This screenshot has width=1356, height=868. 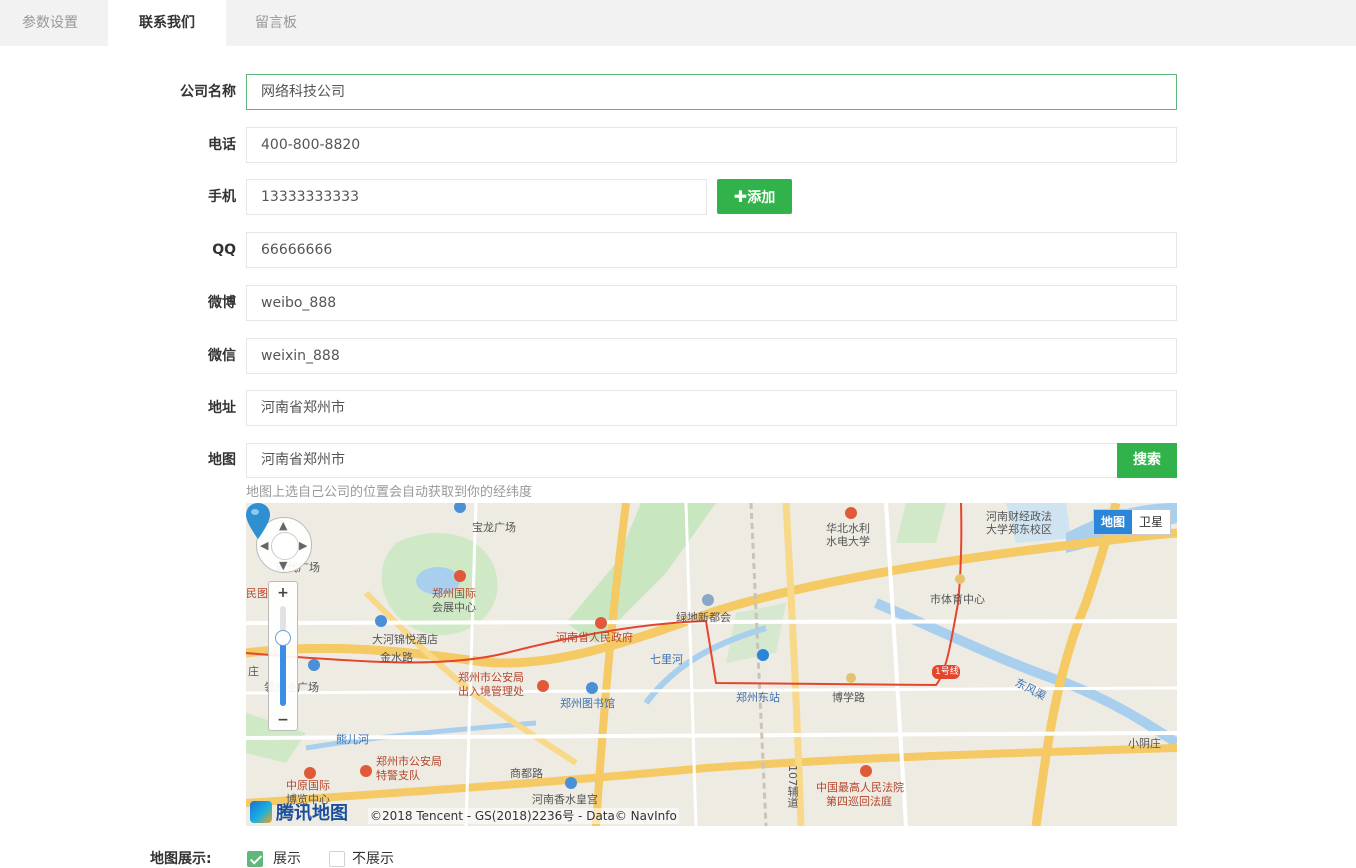 I want to click on display-show-checkbox, so click(x=255, y=859).